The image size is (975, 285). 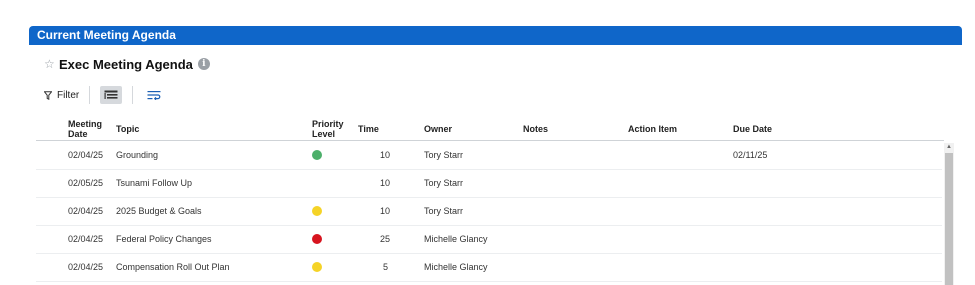 I want to click on wrap-text-icon, so click(x=154, y=95).